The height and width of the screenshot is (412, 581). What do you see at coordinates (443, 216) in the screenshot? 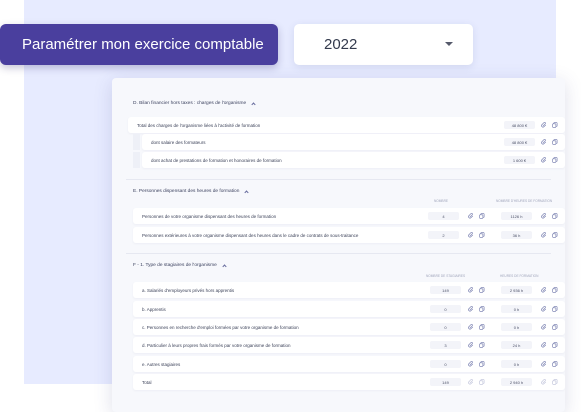
I see `value-field: 4` at bounding box center [443, 216].